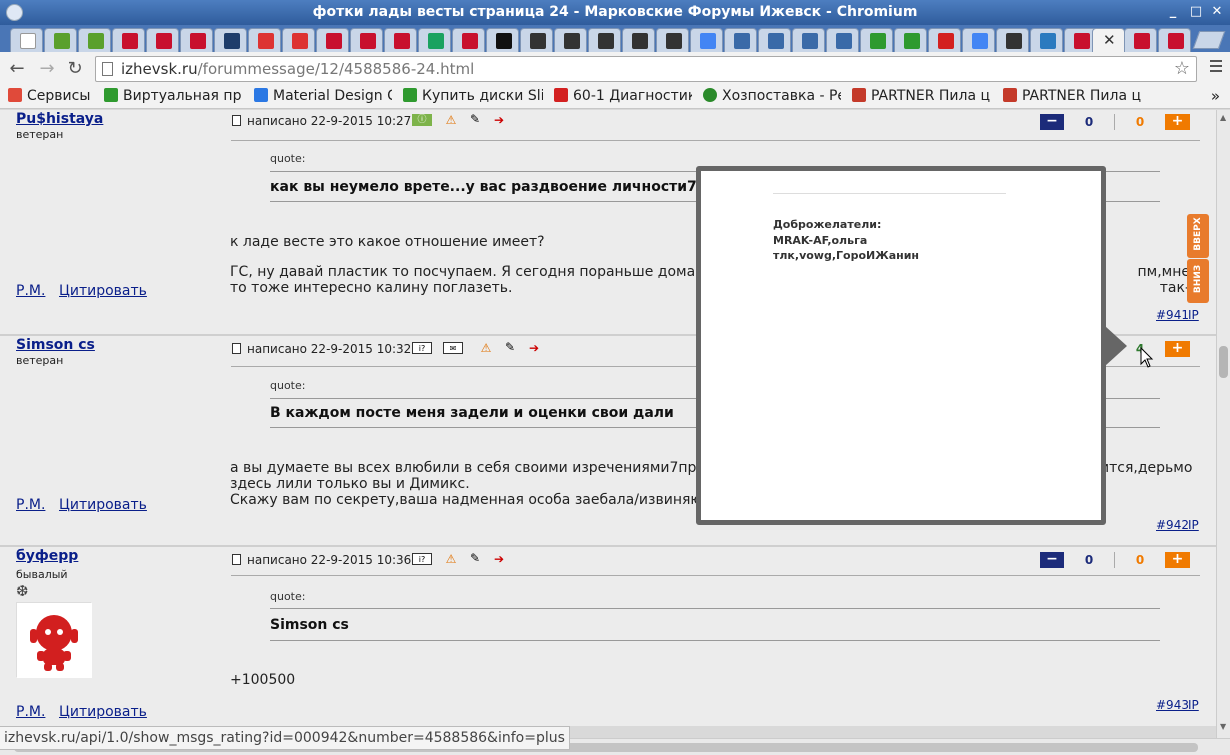 The image size is (1230, 755). What do you see at coordinates (1209, 40) in the screenshot?
I see `new-tab-button` at bounding box center [1209, 40].